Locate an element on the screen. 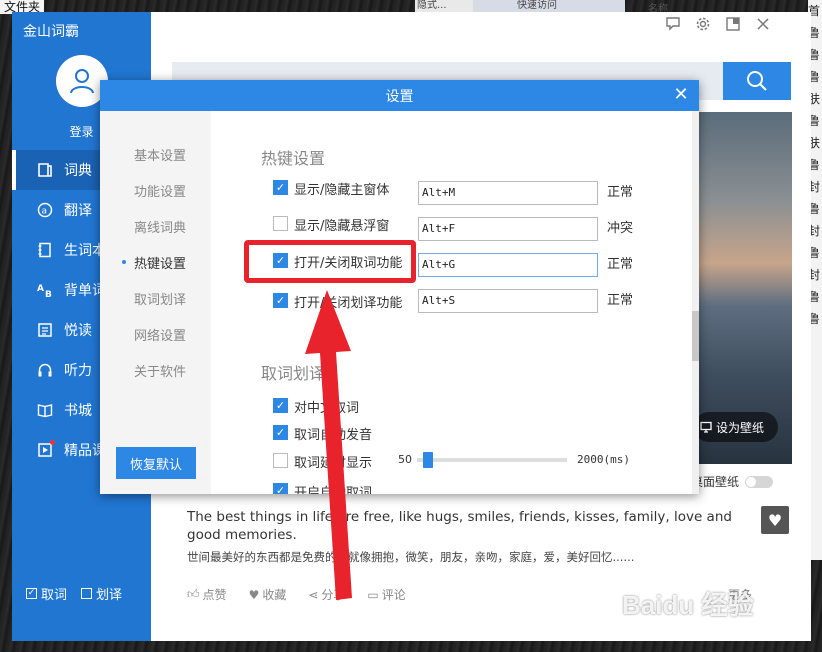 The image size is (822, 652). memorize-icon: AB is located at coordinates (45, 290).